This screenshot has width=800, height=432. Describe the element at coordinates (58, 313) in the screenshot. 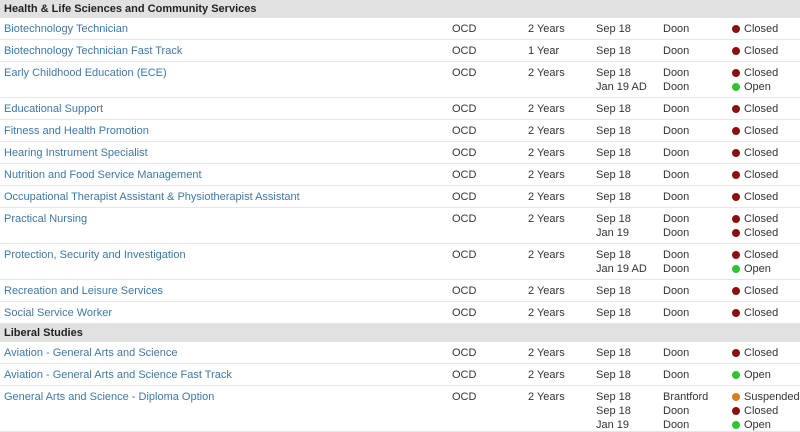

I see `program-link: Social Service Worker` at that location.